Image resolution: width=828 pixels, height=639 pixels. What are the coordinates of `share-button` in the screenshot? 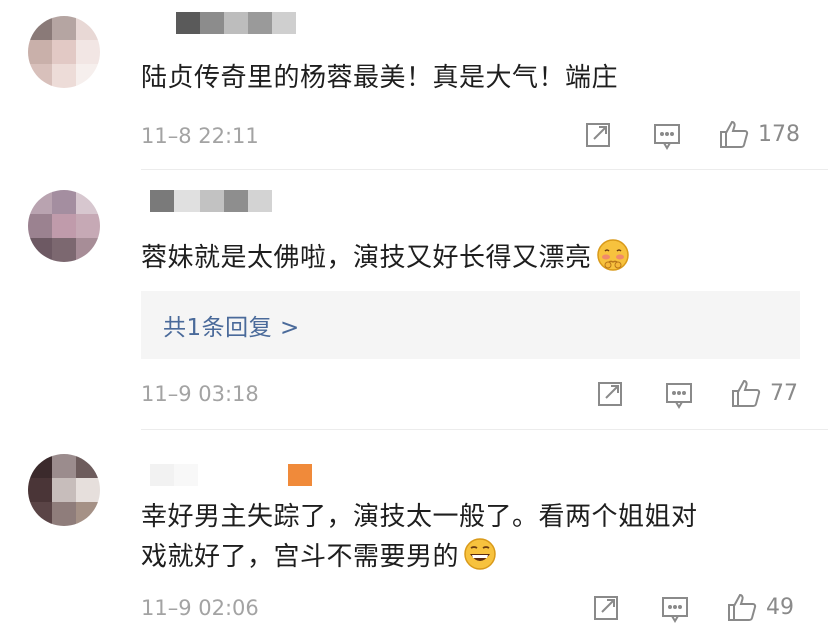 It's located at (606, 608).